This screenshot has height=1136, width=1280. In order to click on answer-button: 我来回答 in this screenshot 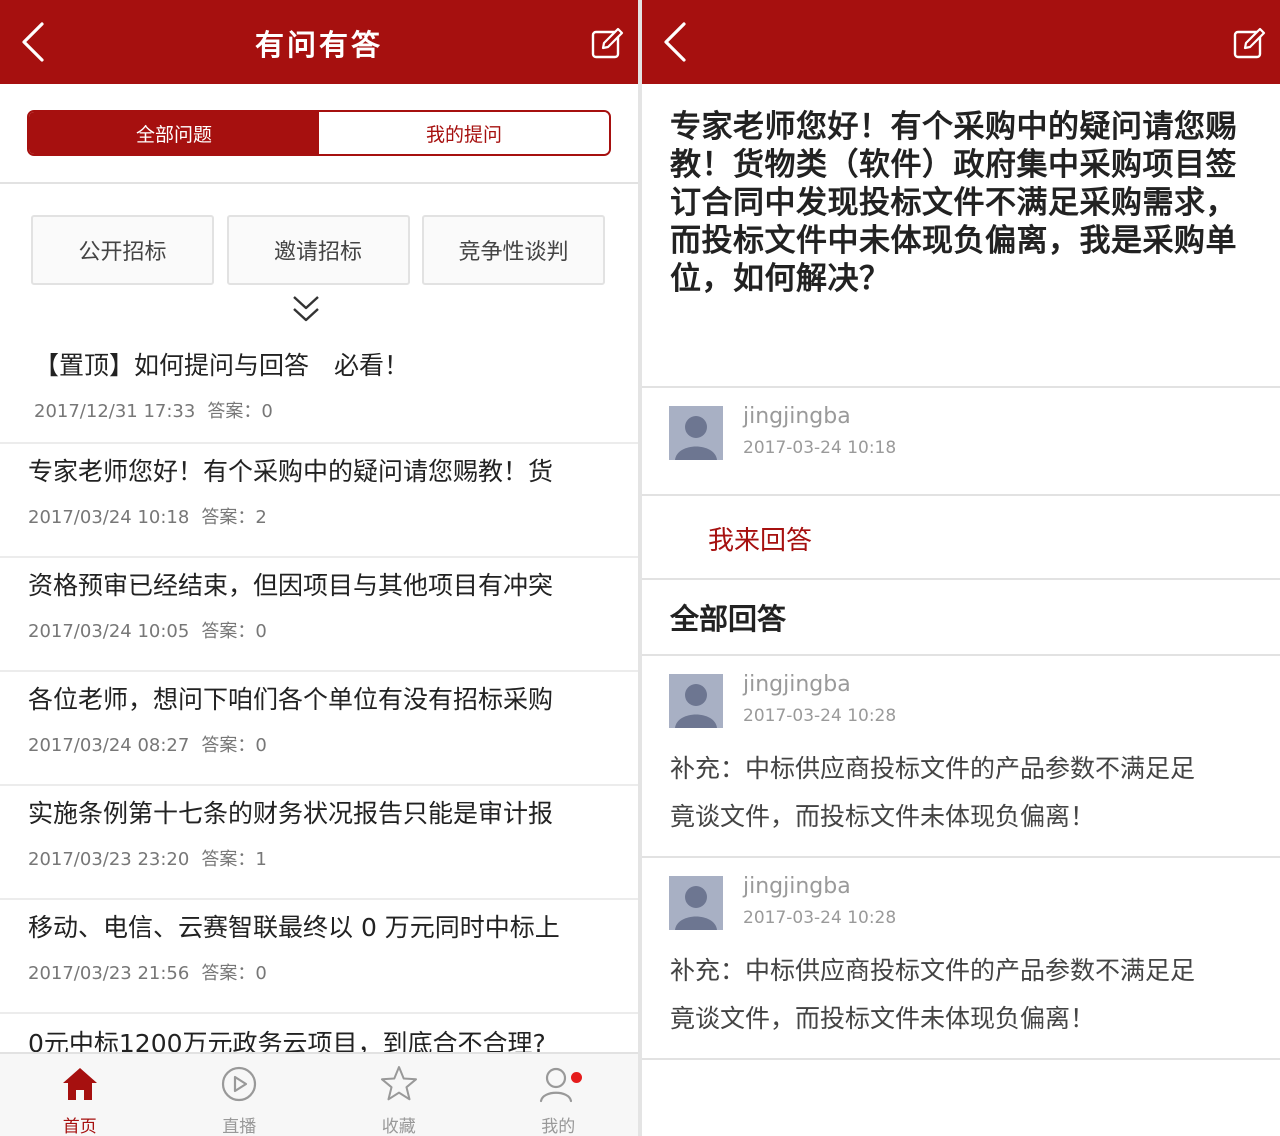, I will do `click(760, 538)`.